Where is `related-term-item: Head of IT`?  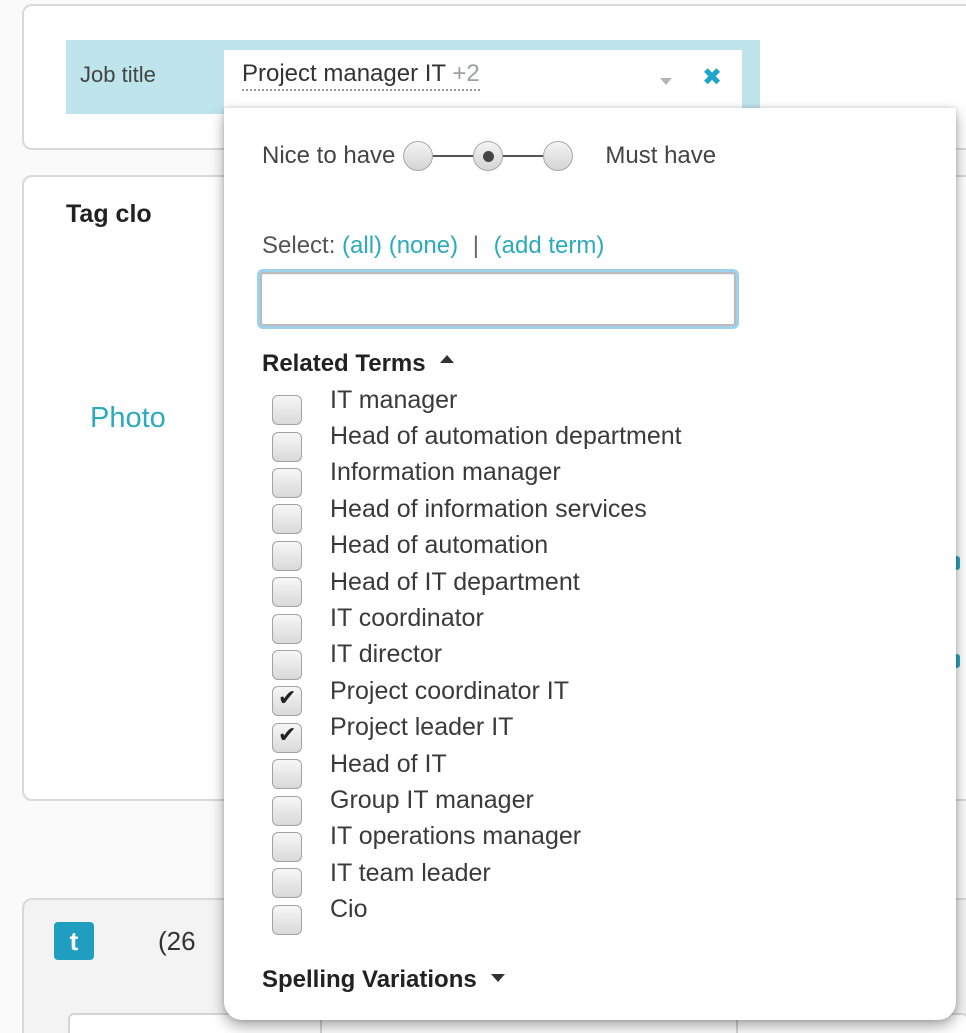 related-term-item: Head of IT is located at coordinates (602, 769).